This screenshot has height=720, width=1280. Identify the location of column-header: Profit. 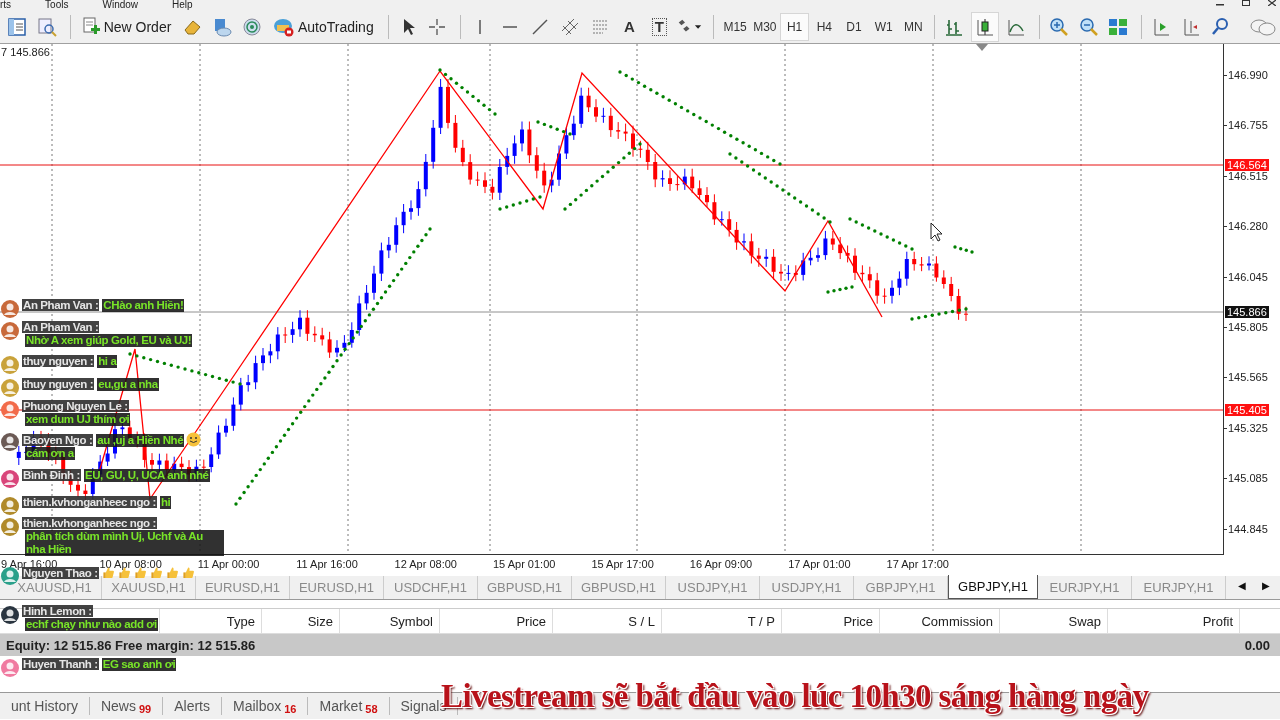
(1174, 621).